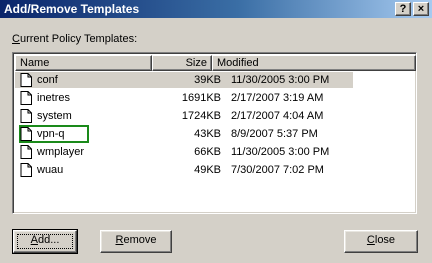  I want to click on focus-rect, so click(45, 241).